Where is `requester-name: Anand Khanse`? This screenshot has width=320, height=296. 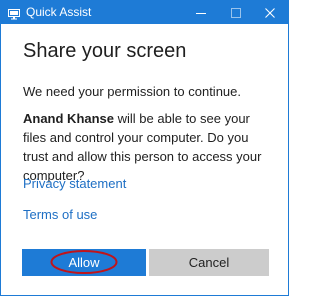
requester-name: Anand Khanse is located at coordinates (69, 118).